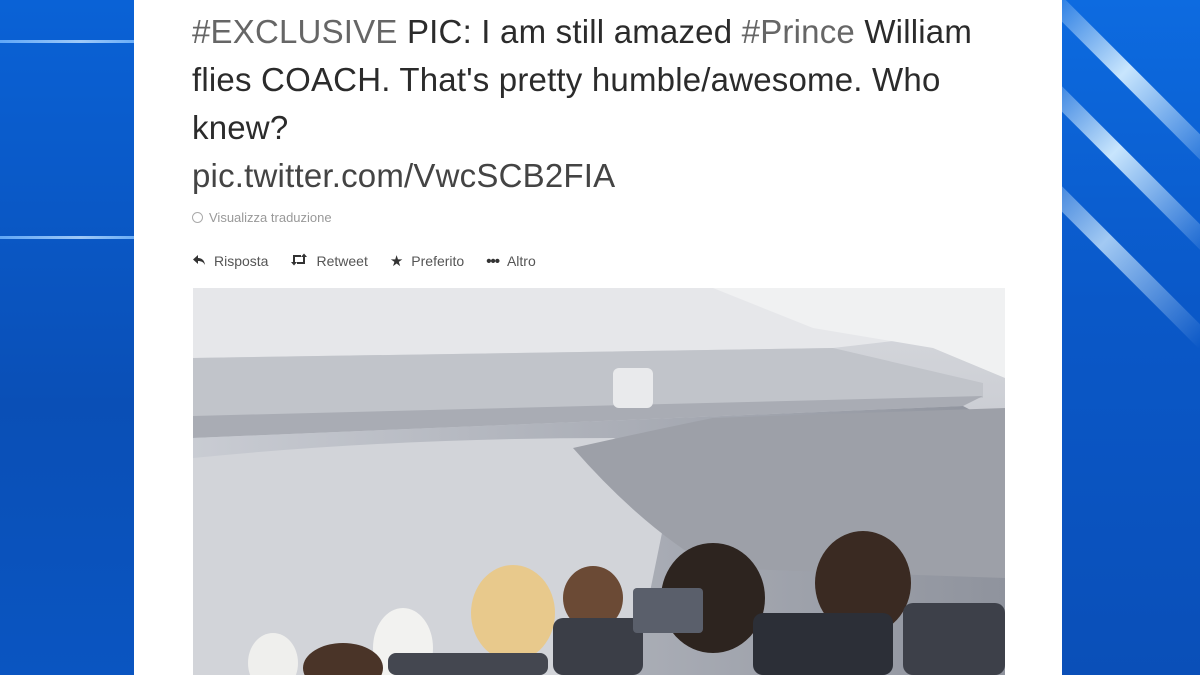 The width and height of the screenshot is (1200, 675). What do you see at coordinates (612, 176) in the screenshot?
I see `tweet-photo-link: pic.twitter.com/VwcSCB2FIA` at bounding box center [612, 176].